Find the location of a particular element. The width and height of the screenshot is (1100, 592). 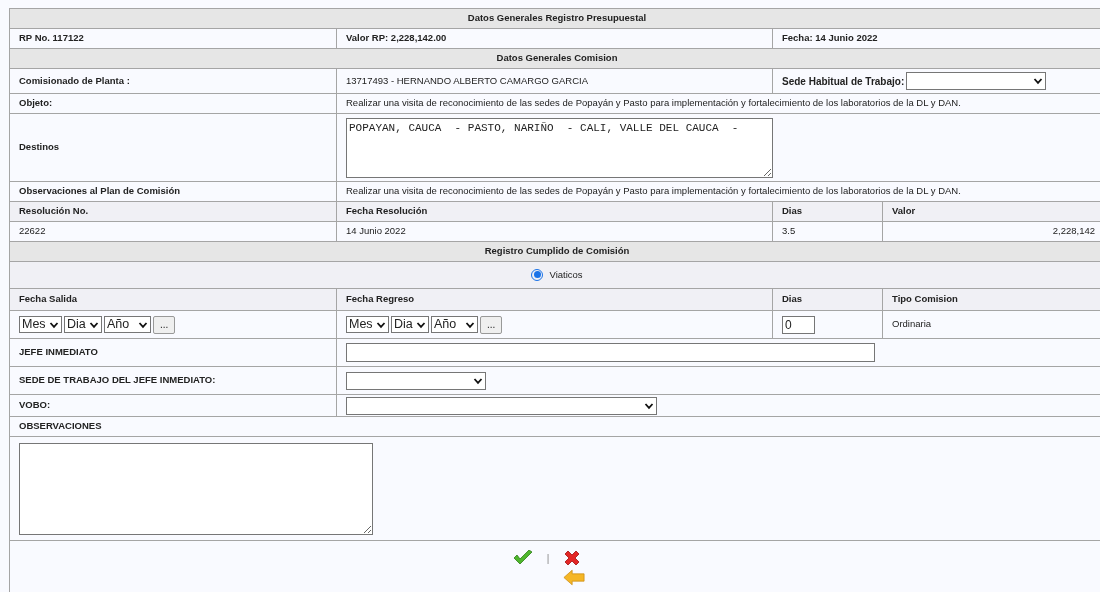

section-header: Datos Generales Registro Presupuestal is located at coordinates (554, 18).